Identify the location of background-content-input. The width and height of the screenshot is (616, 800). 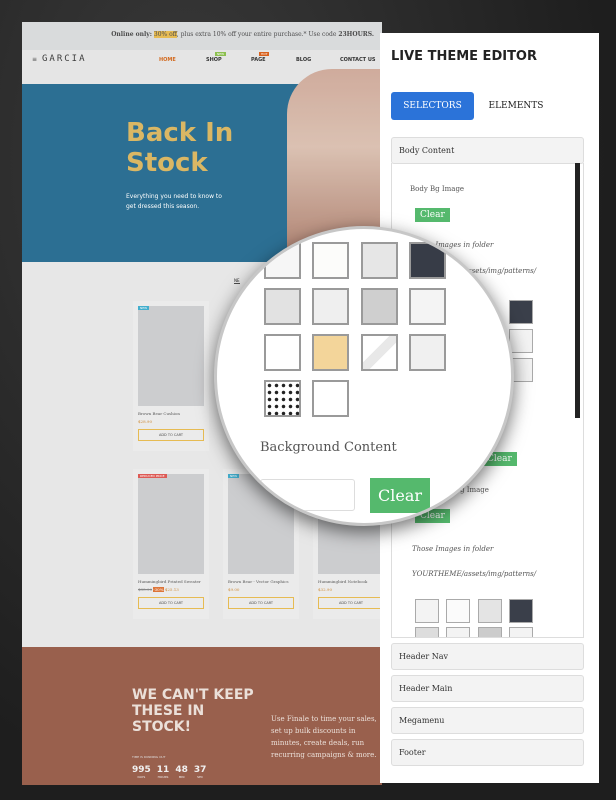
(307, 495).